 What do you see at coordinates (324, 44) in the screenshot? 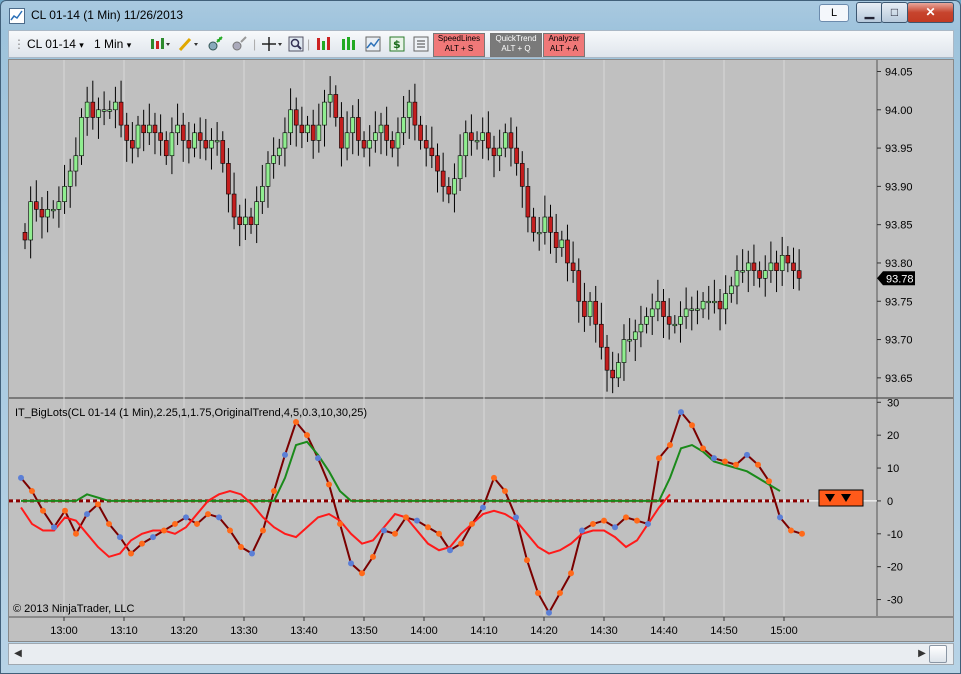
I see `indicators-icon` at bounding box center [324, 44].